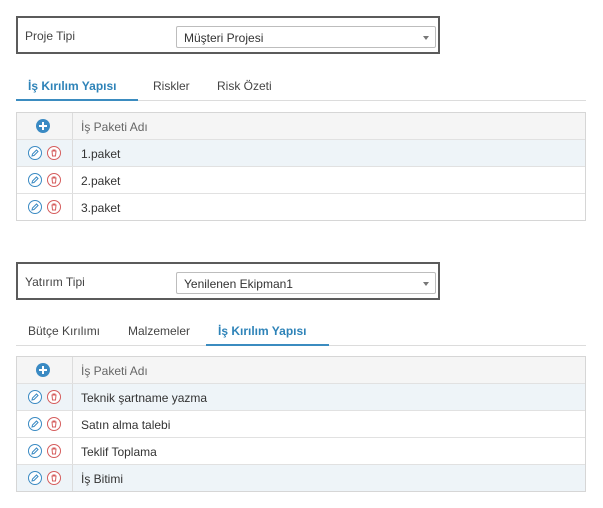 This screenshot has width=603, height=508. Describe the element at coordinates (224, 38) in the screenshot. I see `project-type-value: Müşteri Projesi` at that location.